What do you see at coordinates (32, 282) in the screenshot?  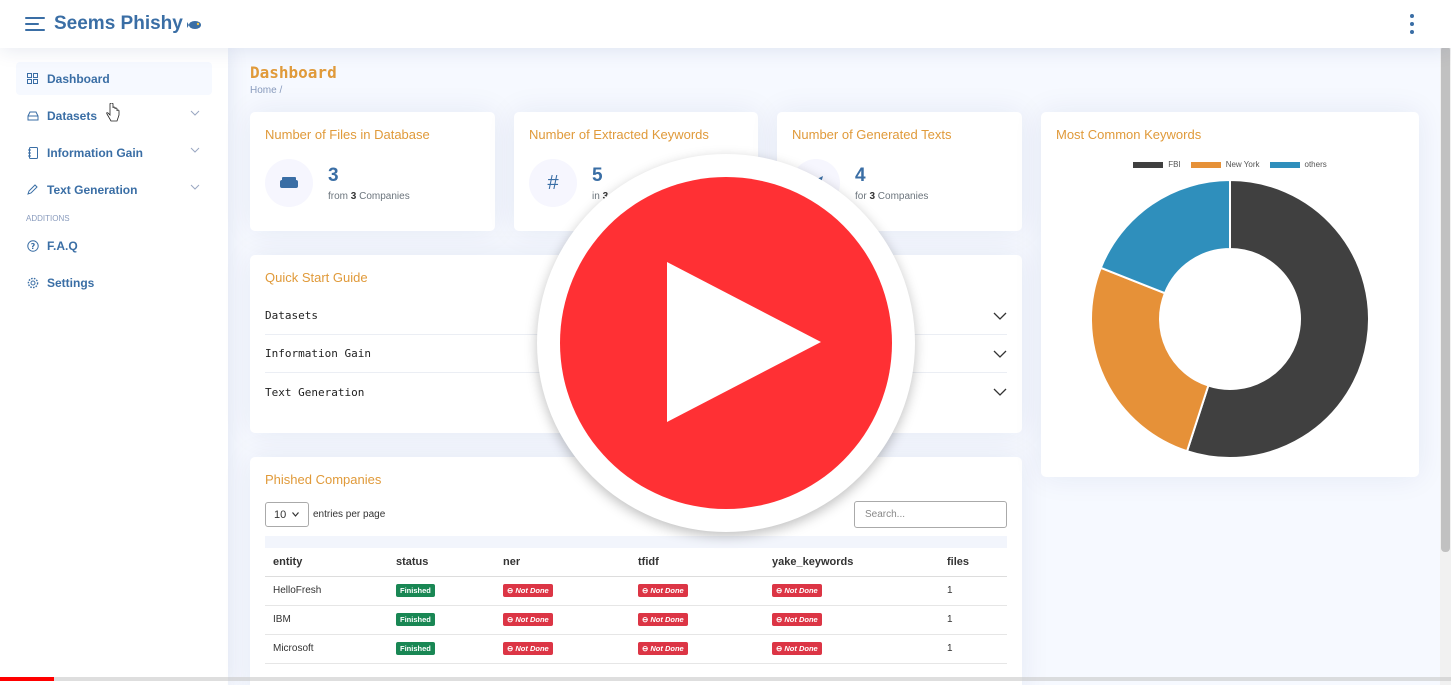 I see `gear-icon` at bounding box center [32, 282].